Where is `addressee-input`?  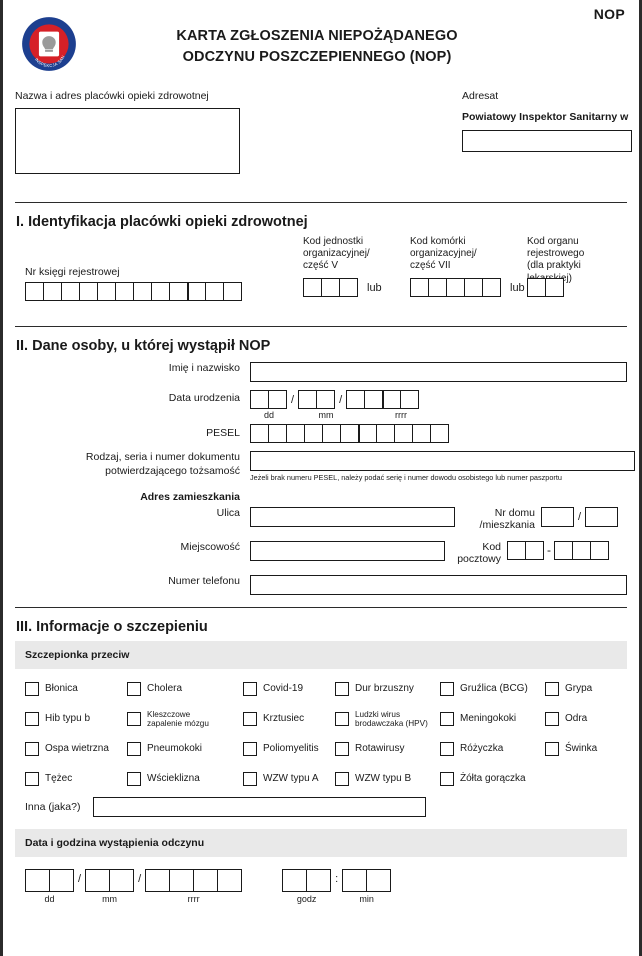
addressee-input is located at coordinates (547, 141).